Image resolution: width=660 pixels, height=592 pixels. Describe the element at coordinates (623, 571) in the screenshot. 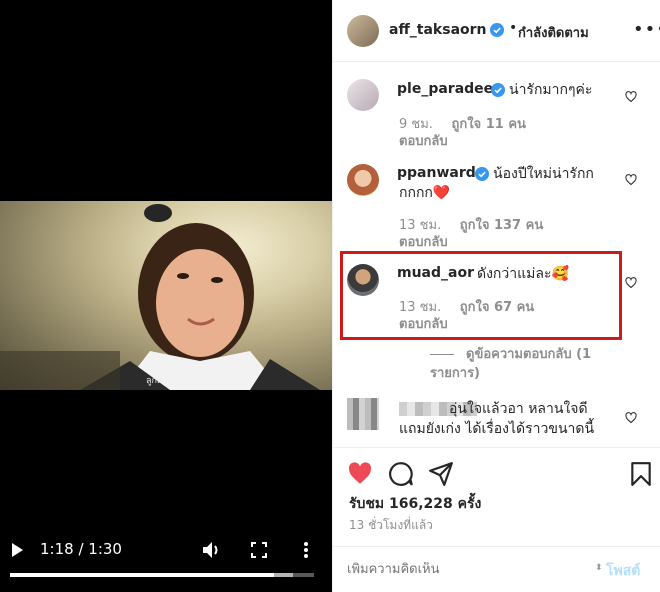

I see `post-button: โพสต์` at that location.